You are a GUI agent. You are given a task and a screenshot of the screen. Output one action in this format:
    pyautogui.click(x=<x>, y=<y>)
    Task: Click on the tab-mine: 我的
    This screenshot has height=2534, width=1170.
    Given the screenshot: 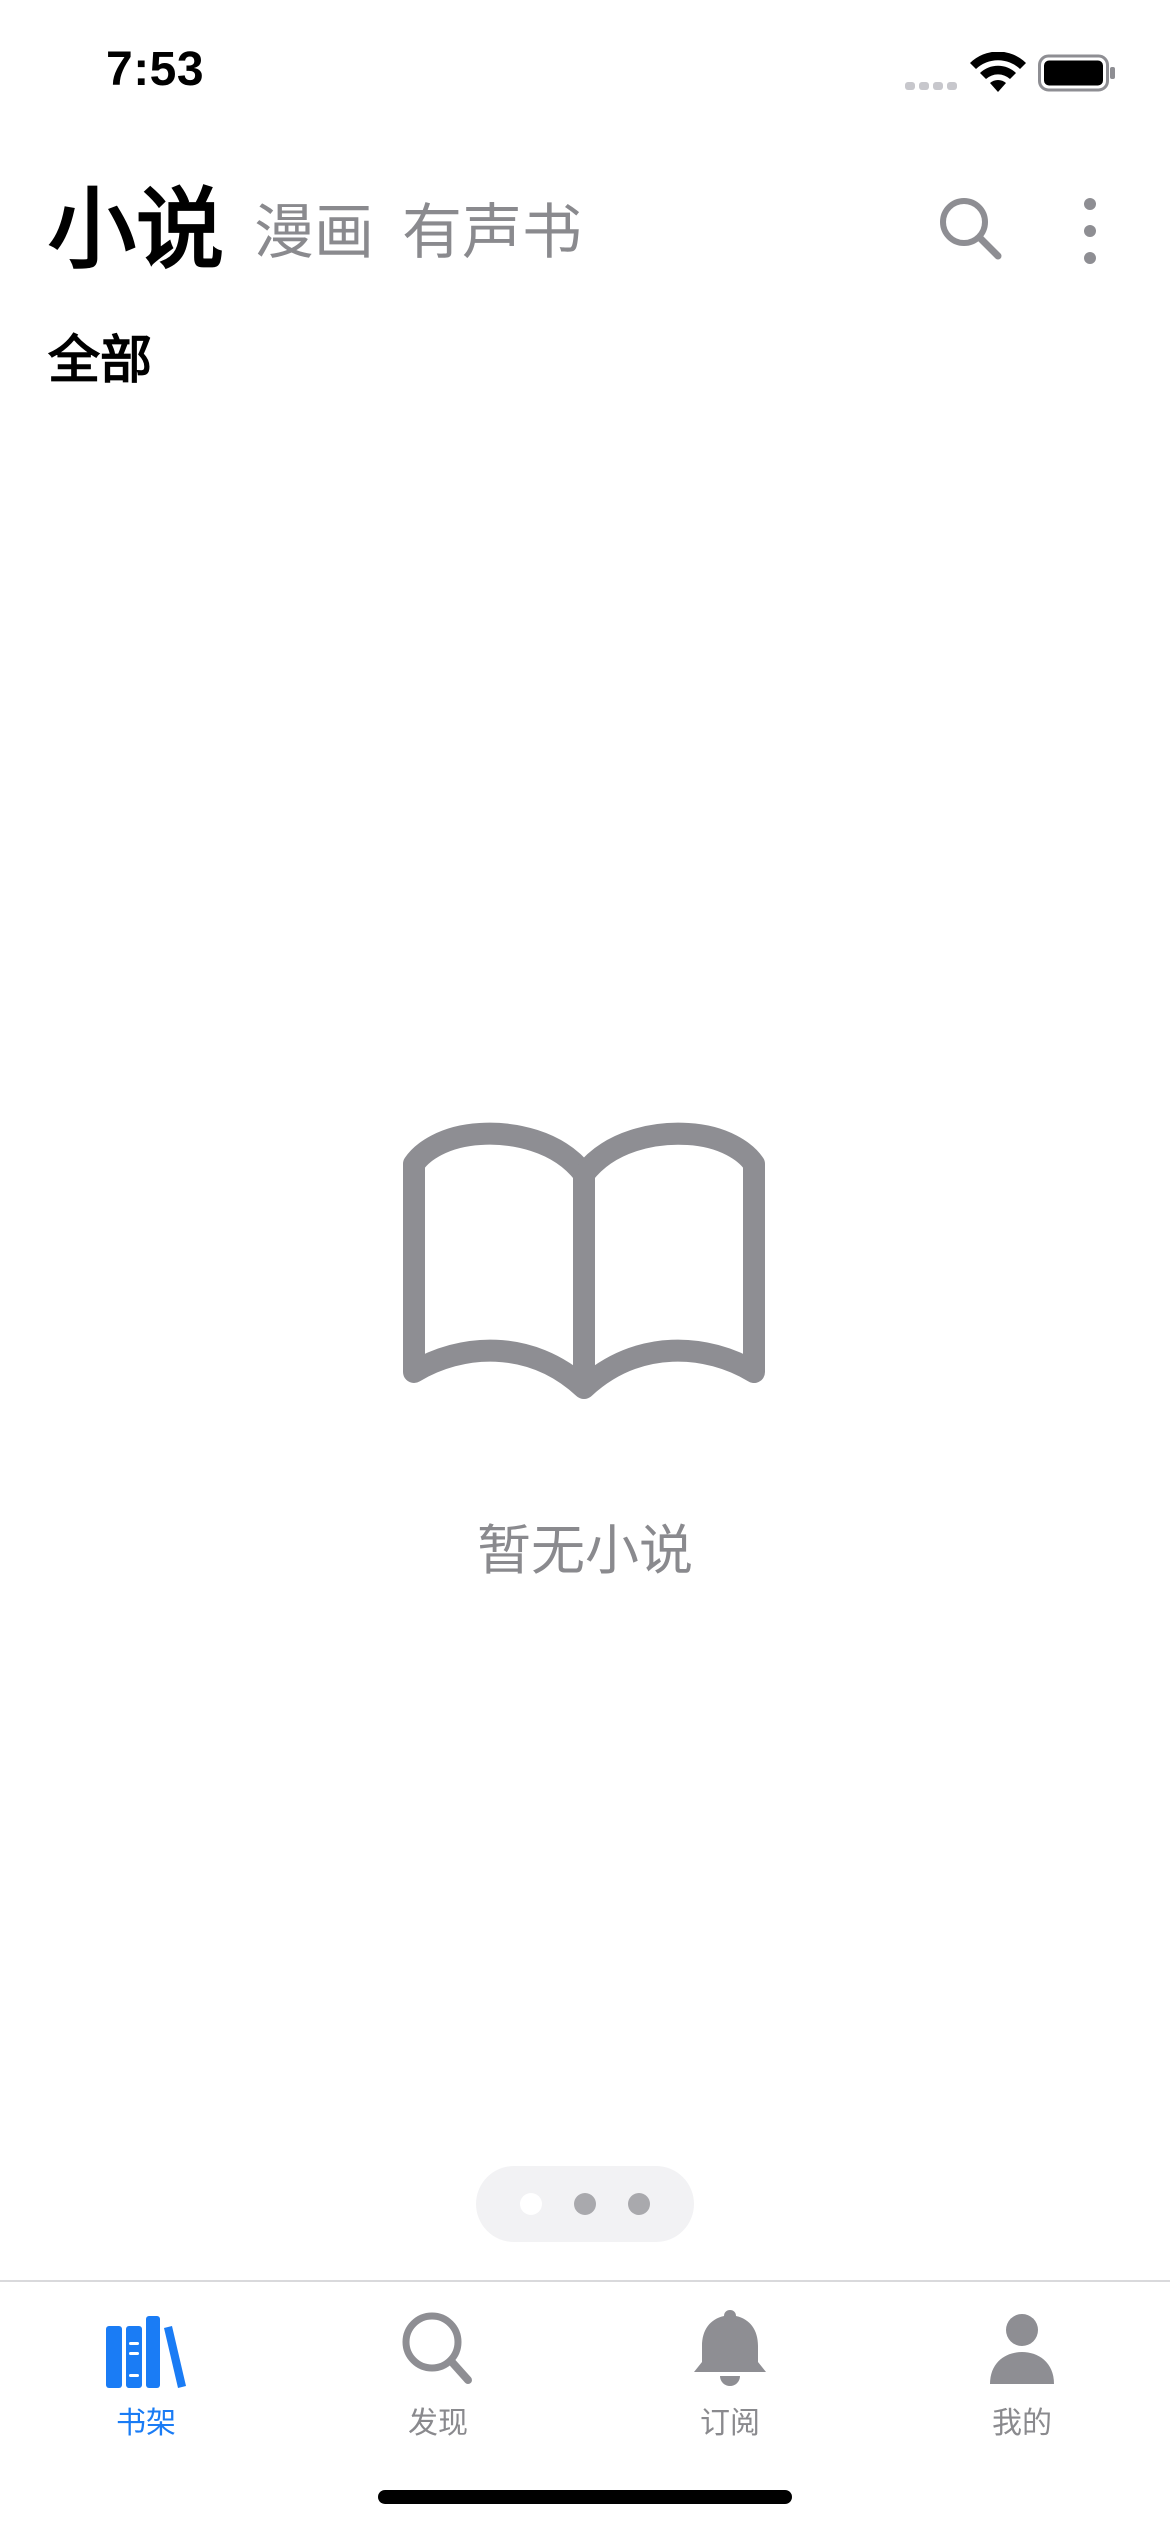 What is the action you would take?
    pyautogui.click(x=1022, y=2371)
    